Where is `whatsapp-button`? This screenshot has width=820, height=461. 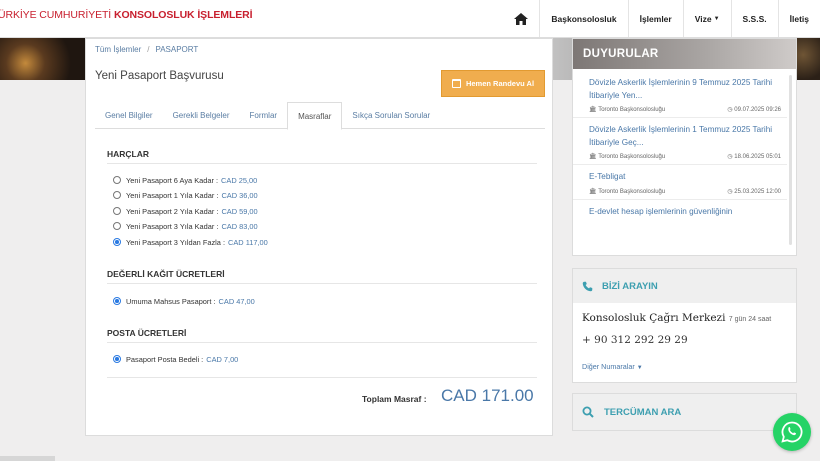
whatsapp-button is located at coordinates (792, 432).